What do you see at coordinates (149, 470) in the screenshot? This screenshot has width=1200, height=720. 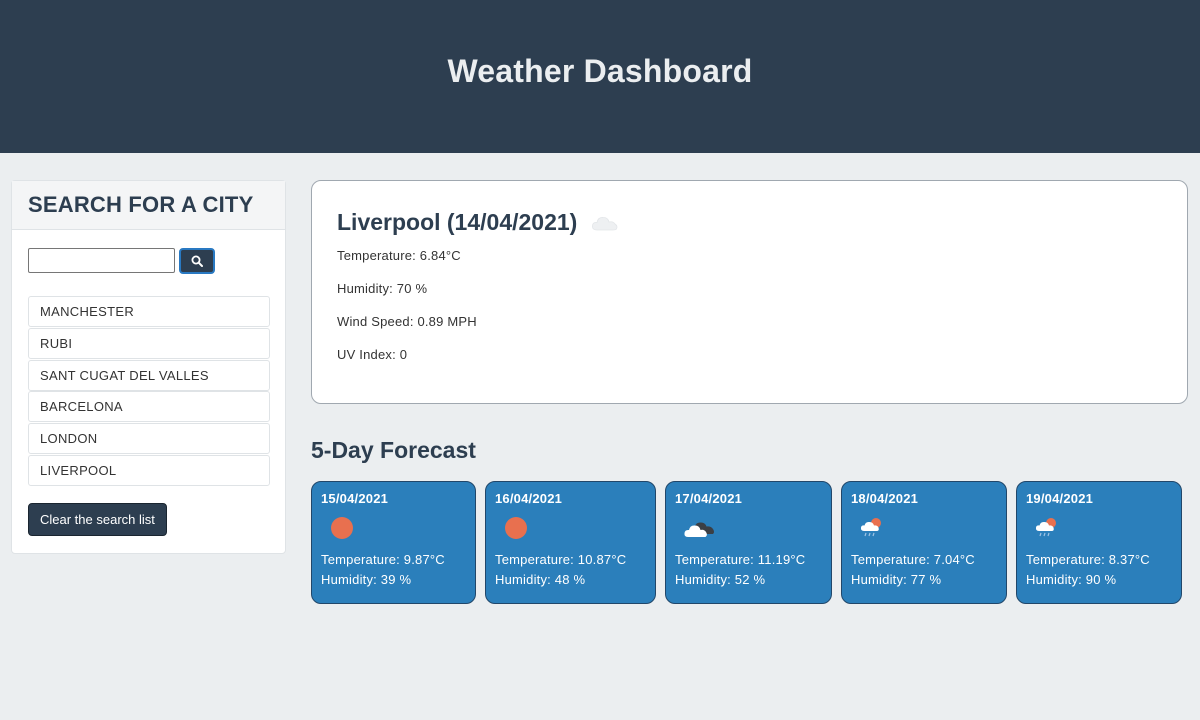 I see `city-history-item: LIVERPOOL` at bounding box center [149, 470].